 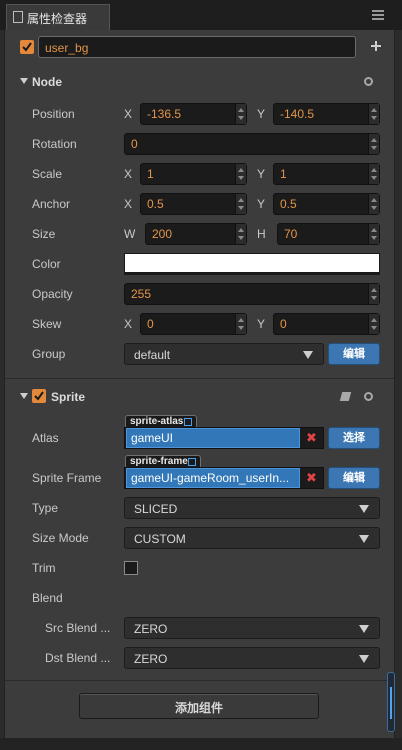 I want to click on opacity-label: Opacity, so click(x=52, y=294).